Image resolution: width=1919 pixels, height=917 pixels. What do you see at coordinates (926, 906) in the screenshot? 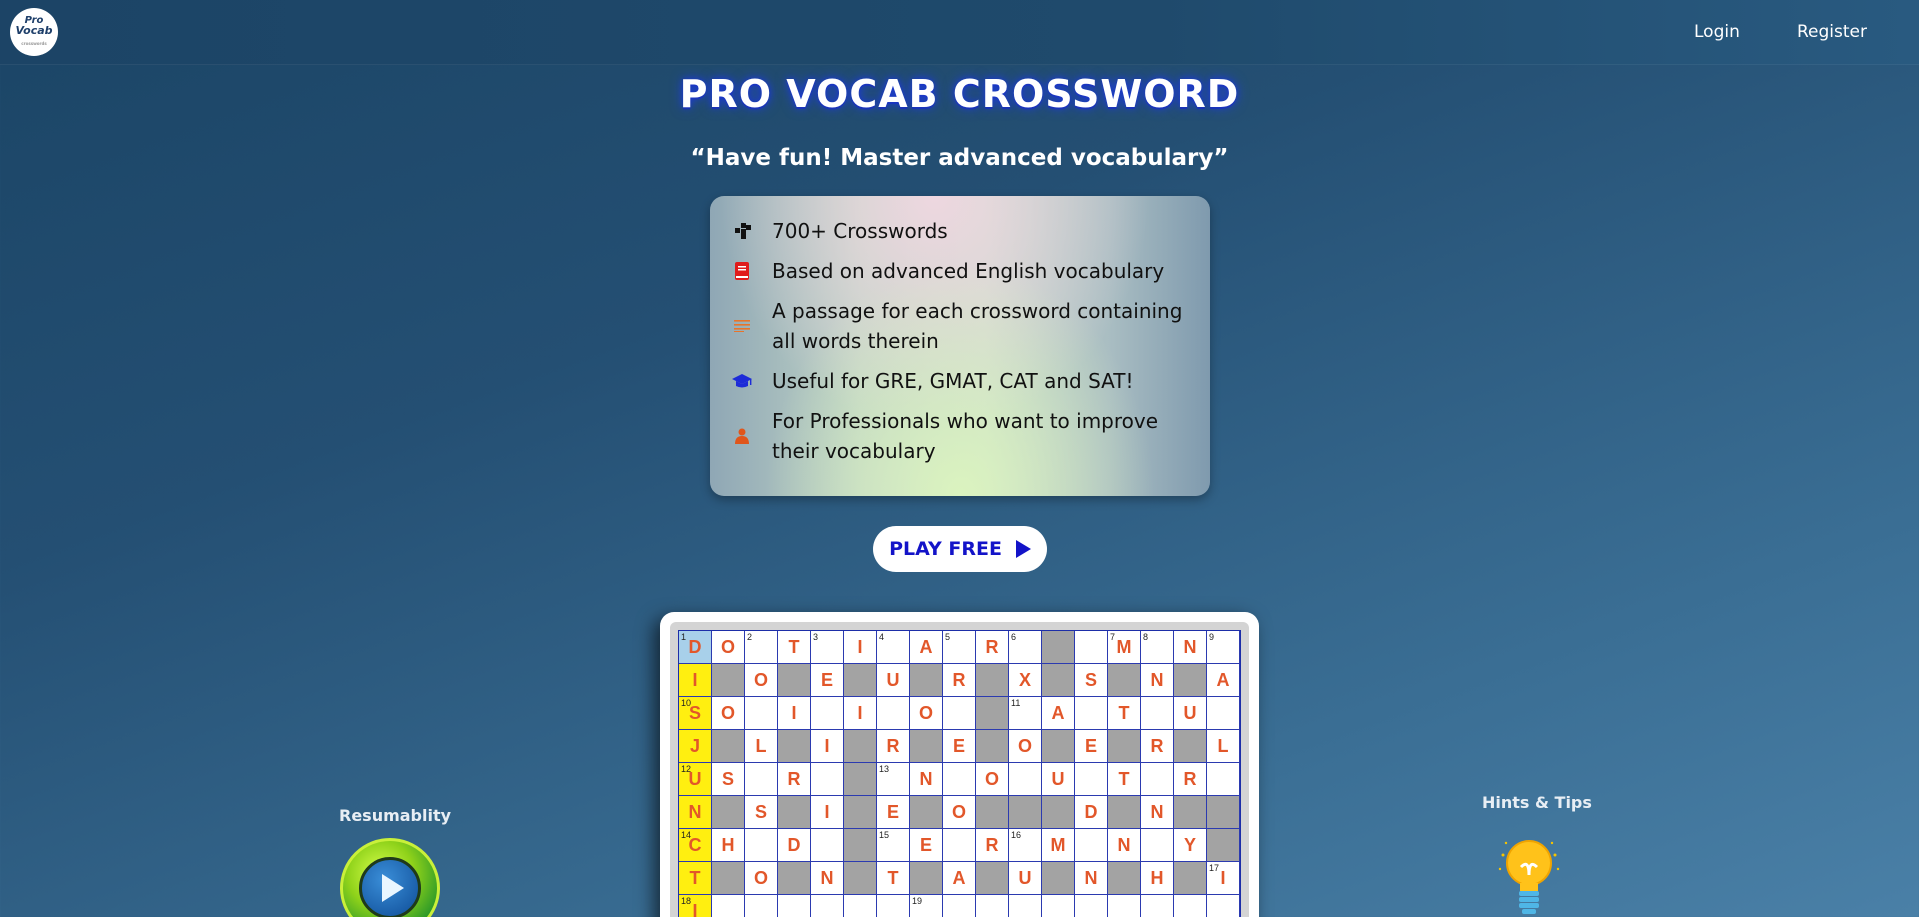
I see `crossword-cell: 19` at bounding box center [926, 906].